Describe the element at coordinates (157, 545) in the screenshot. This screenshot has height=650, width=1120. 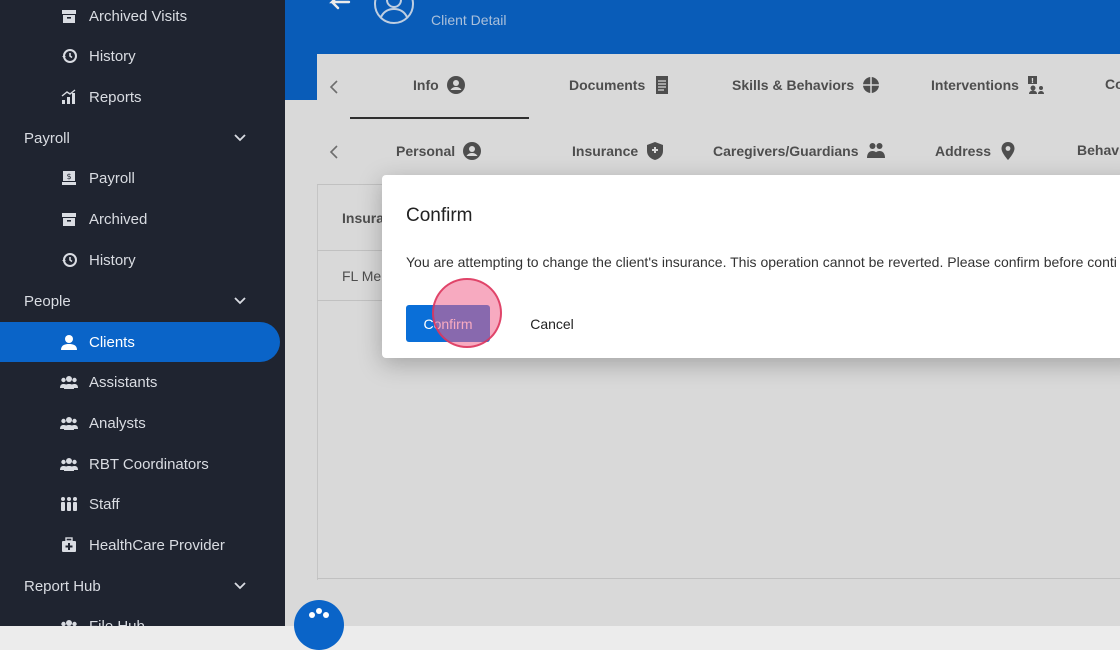
I see `sidebar-item-label: HealthCare Provider` at that location.